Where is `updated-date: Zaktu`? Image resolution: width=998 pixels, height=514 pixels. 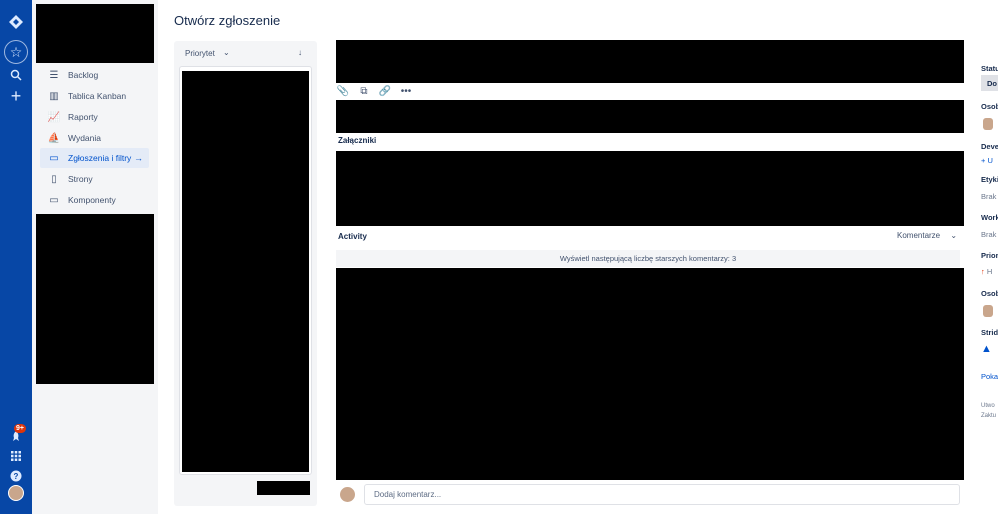
updated-date: Zaktu is located at coordinates (989, 416).